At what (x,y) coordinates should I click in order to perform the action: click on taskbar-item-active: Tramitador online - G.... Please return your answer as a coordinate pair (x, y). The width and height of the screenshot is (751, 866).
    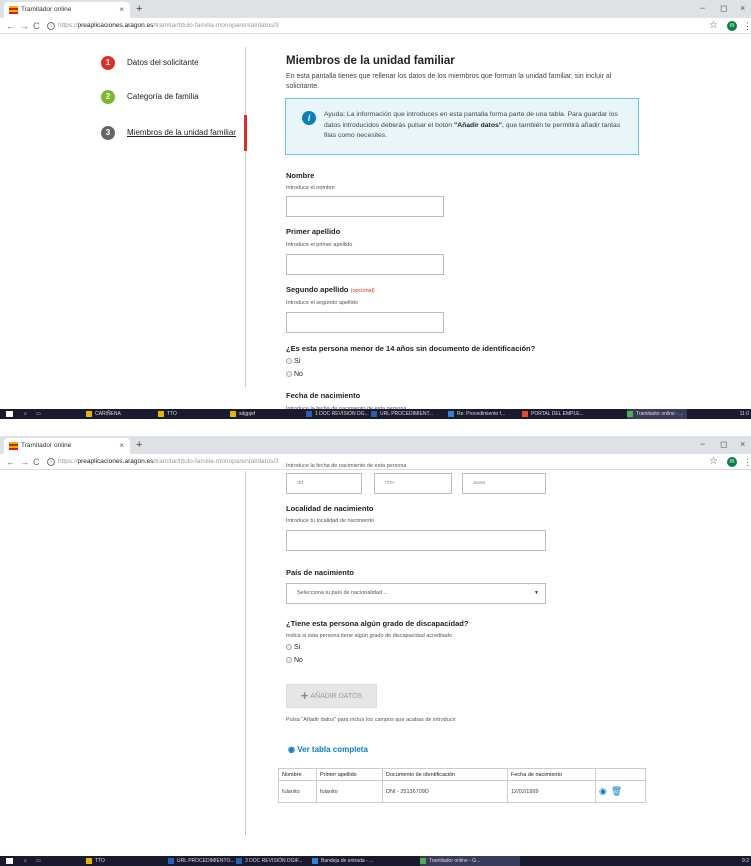
    Looking at the image, I should click on (470, 861).